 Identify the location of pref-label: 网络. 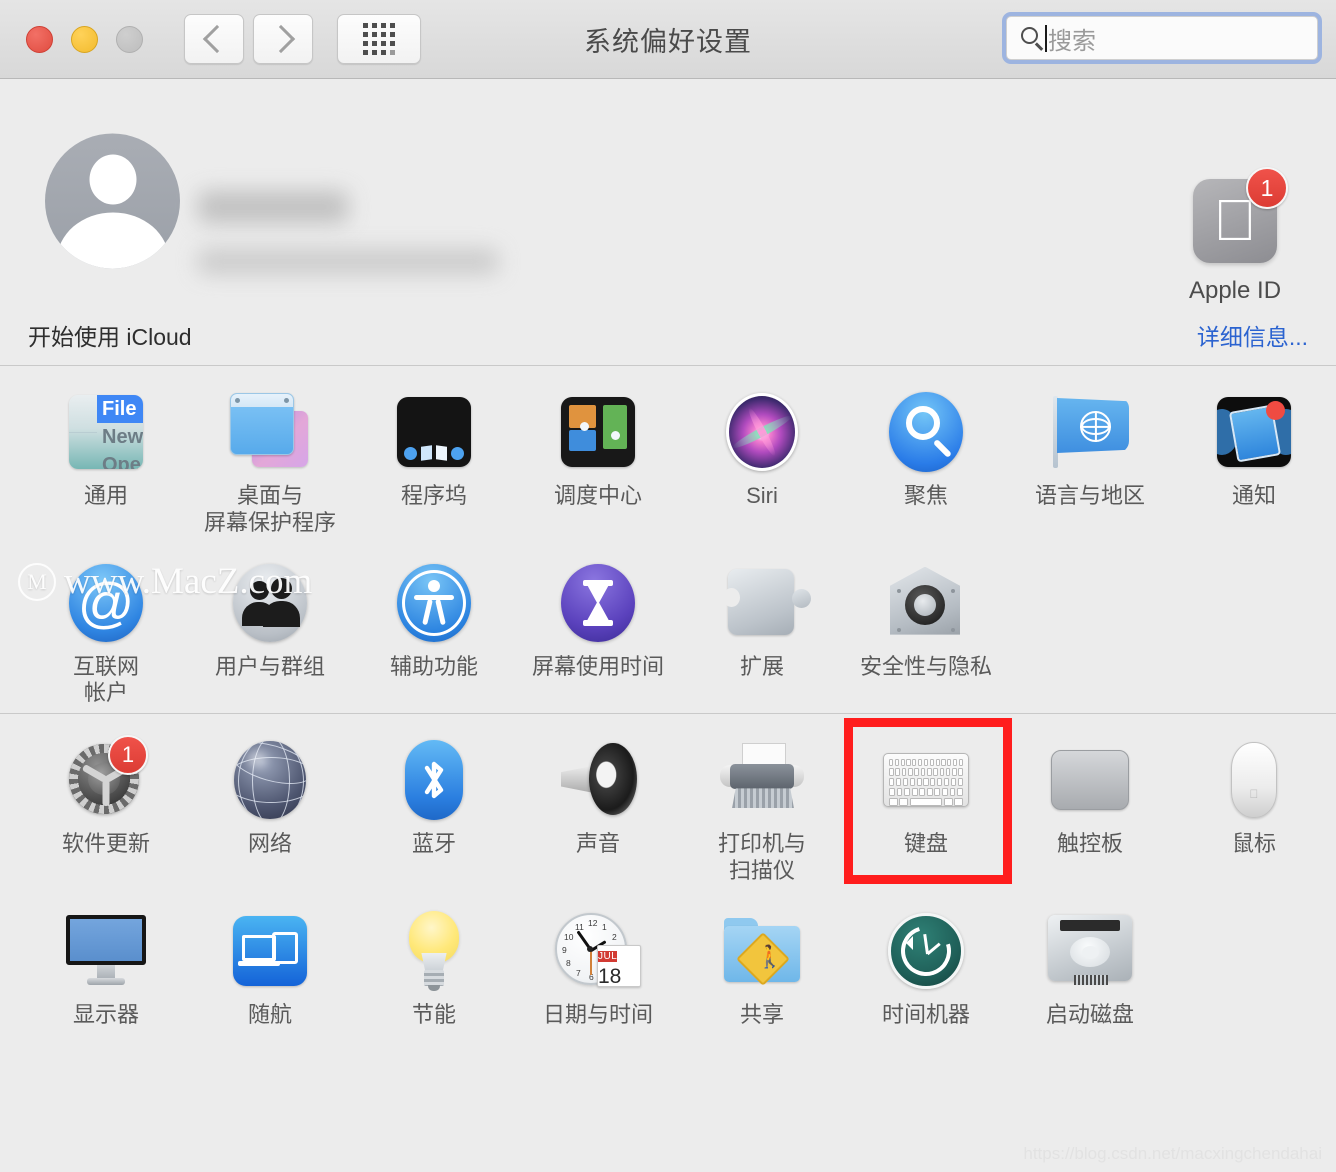
(269, 844).